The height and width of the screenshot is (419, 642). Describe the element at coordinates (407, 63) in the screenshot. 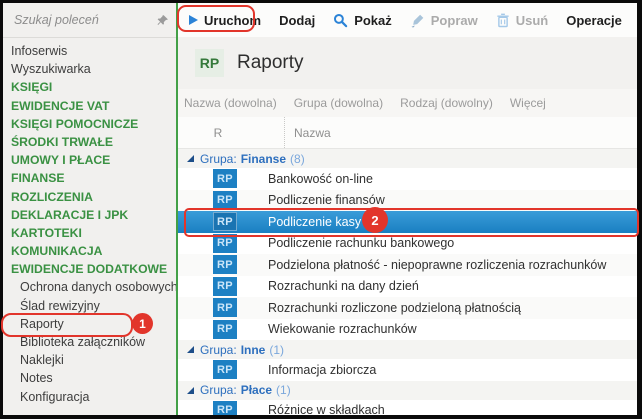

I see `page-header: RP Raporty` at that location.